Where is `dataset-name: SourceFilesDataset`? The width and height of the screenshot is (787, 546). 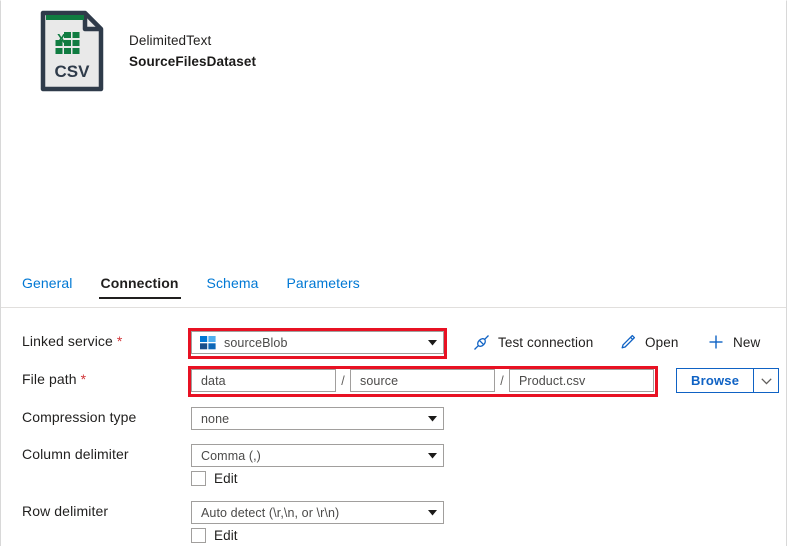 dataset-name: SourceFilesDataset is located at coordinates (193, 61).